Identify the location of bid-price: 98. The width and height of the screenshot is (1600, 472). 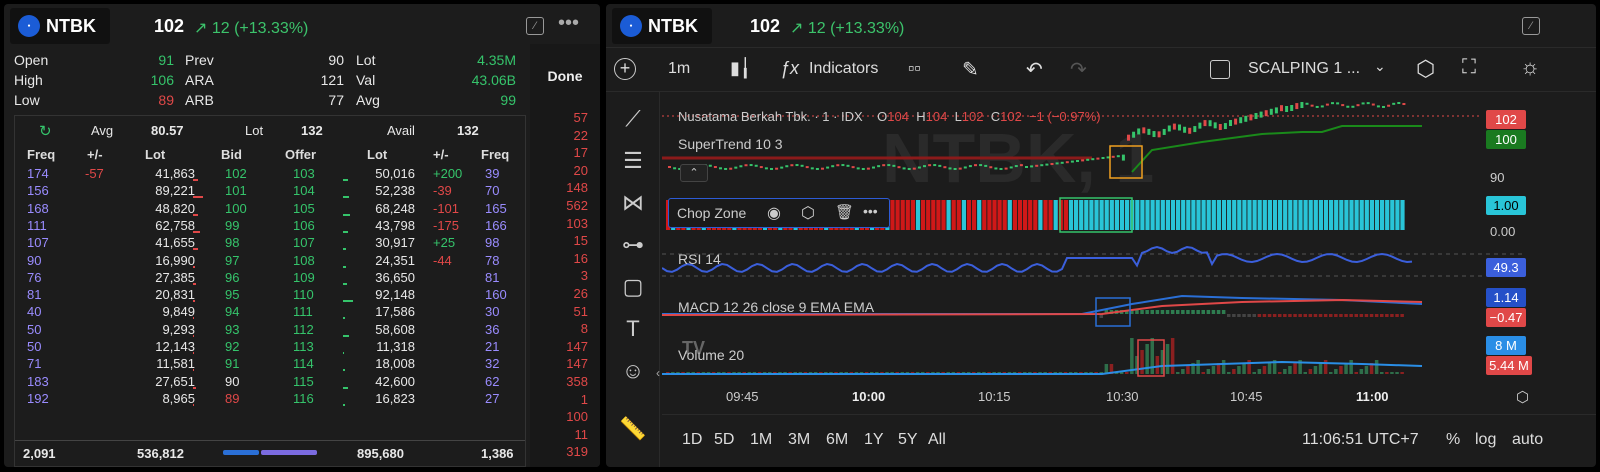
(232, 242).